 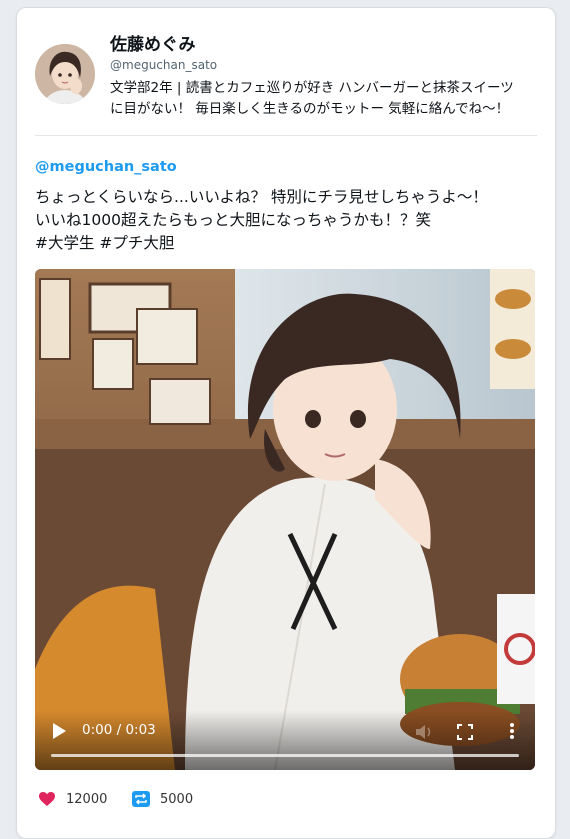 I want to click on avatar, so click(x=65, y=74).